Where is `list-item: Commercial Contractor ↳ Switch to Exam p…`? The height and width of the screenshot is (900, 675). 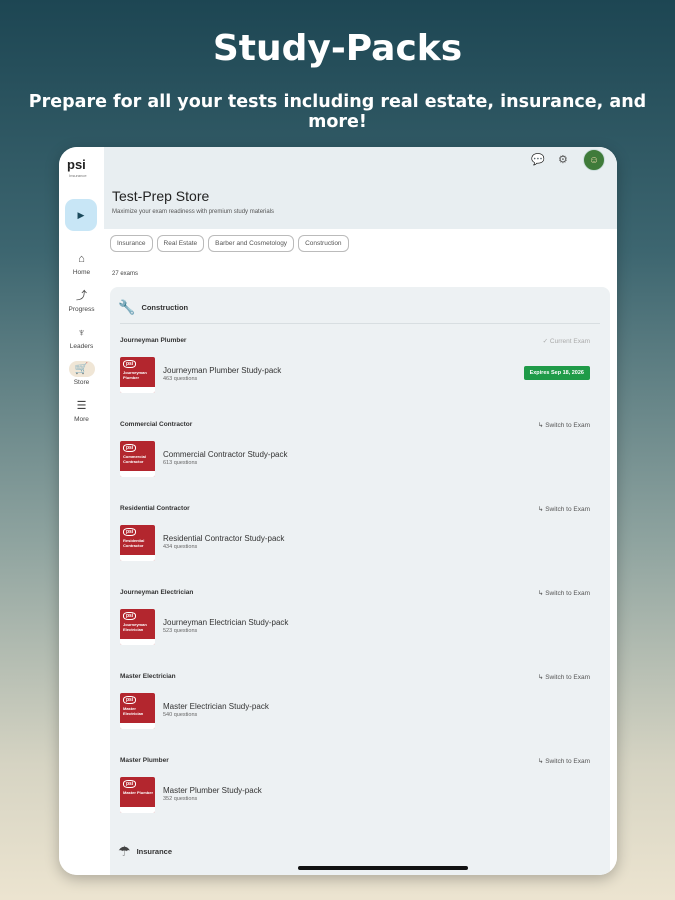 list-item: Commercial Contractor ↳ Switch to Exam p… is located at coordinates (360, 463).